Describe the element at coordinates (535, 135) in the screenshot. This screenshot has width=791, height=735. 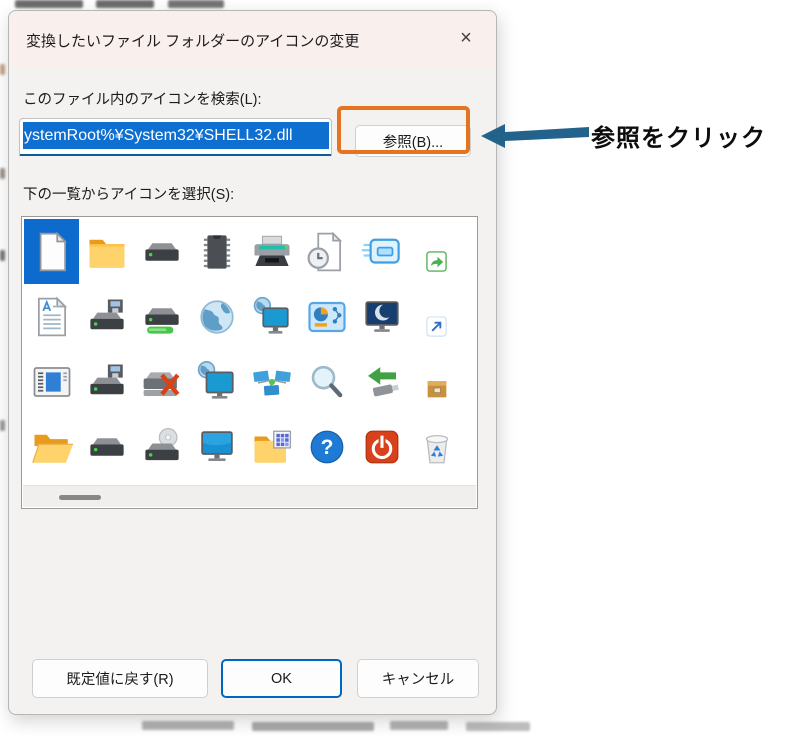
I see `annotation-arrow-icon` at that location.